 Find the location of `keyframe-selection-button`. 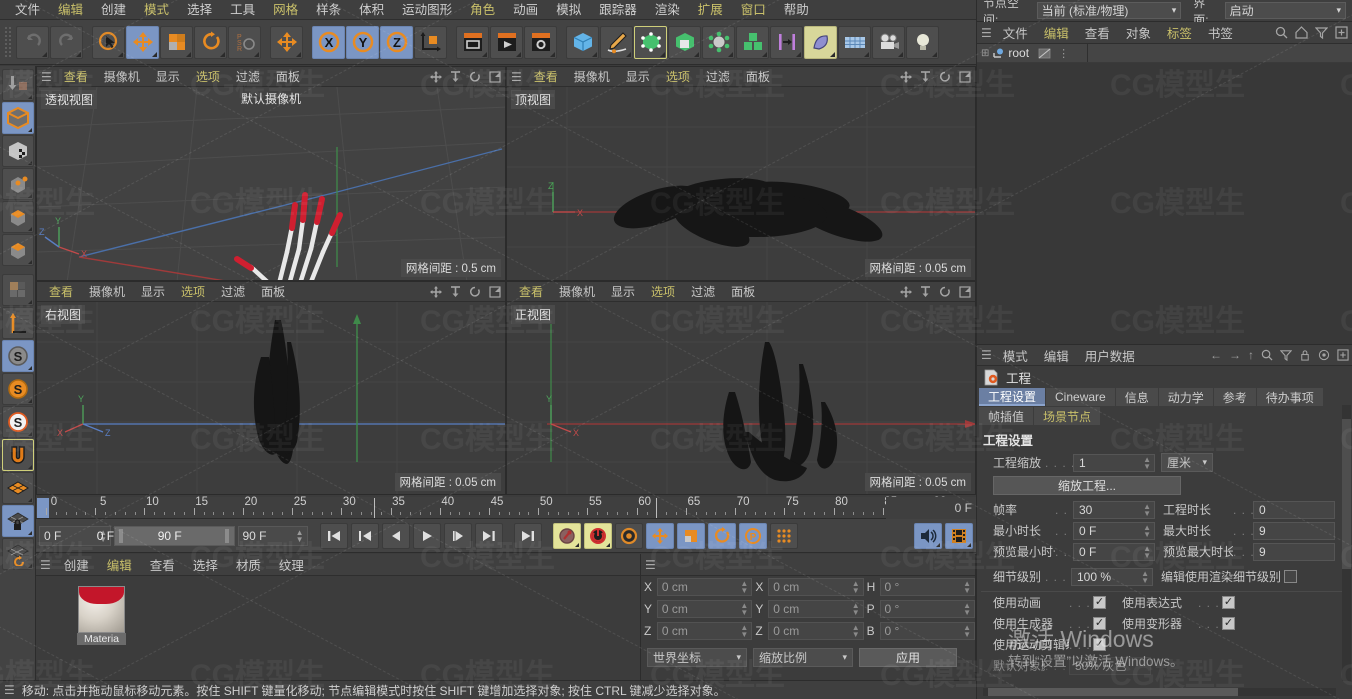

keyframe-selection-button is located at coordinates (628, 535).